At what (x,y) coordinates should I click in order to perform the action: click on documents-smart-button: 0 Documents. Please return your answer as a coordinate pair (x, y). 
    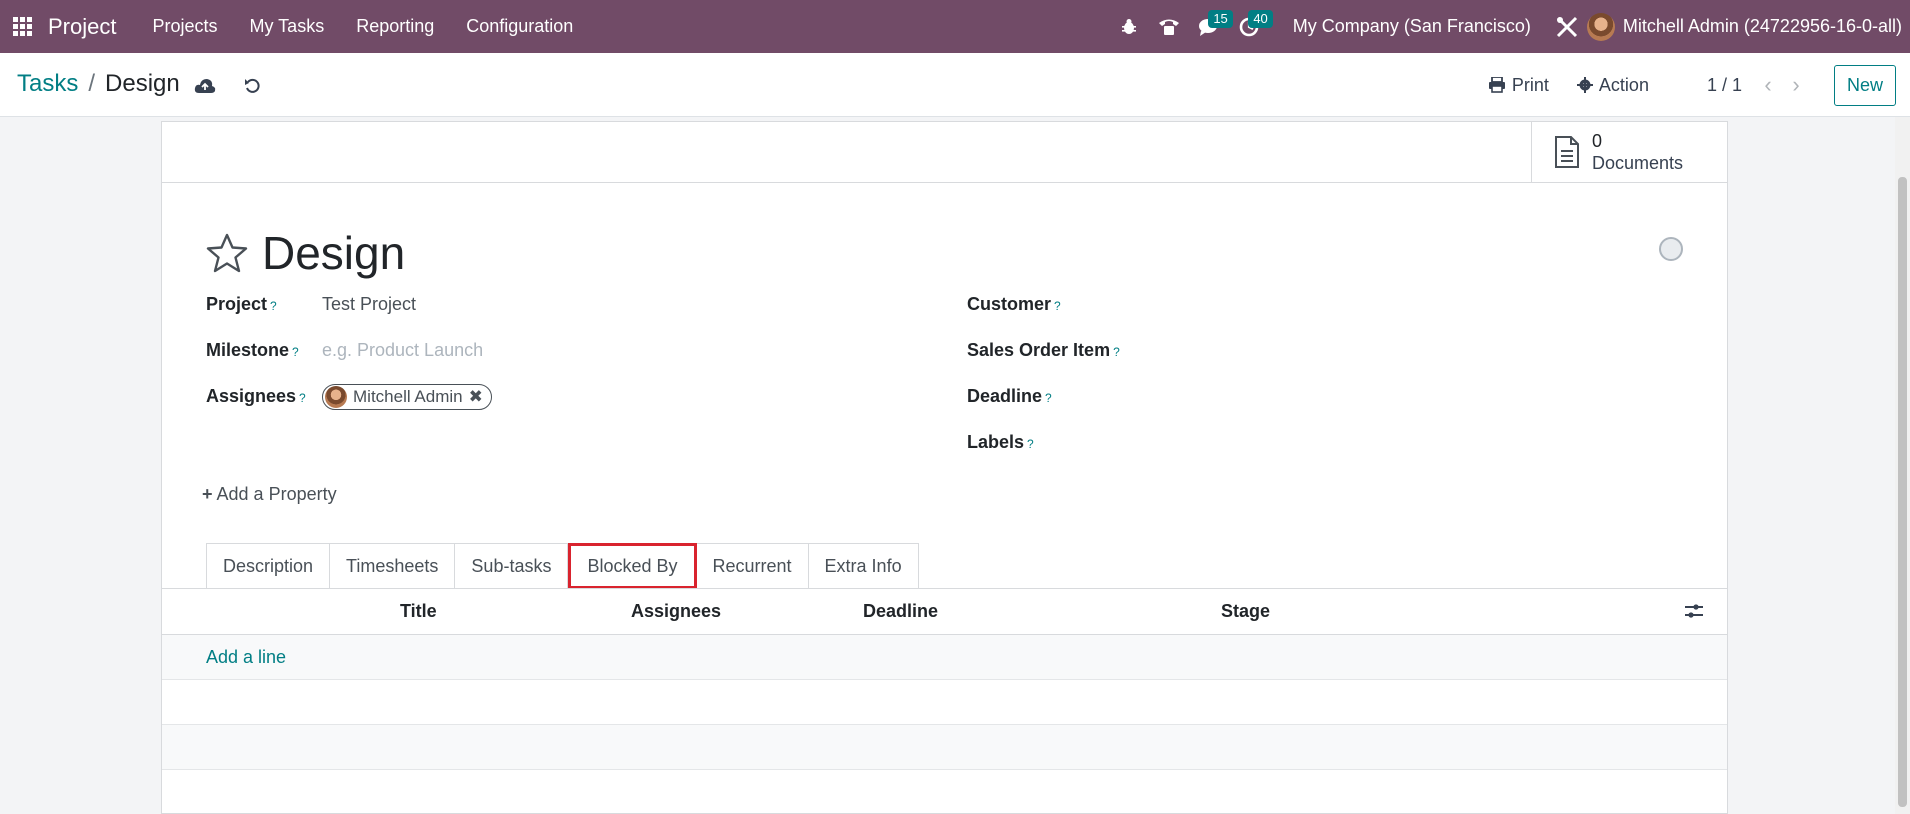
    Looking at the image, I should click on (1629, 152).